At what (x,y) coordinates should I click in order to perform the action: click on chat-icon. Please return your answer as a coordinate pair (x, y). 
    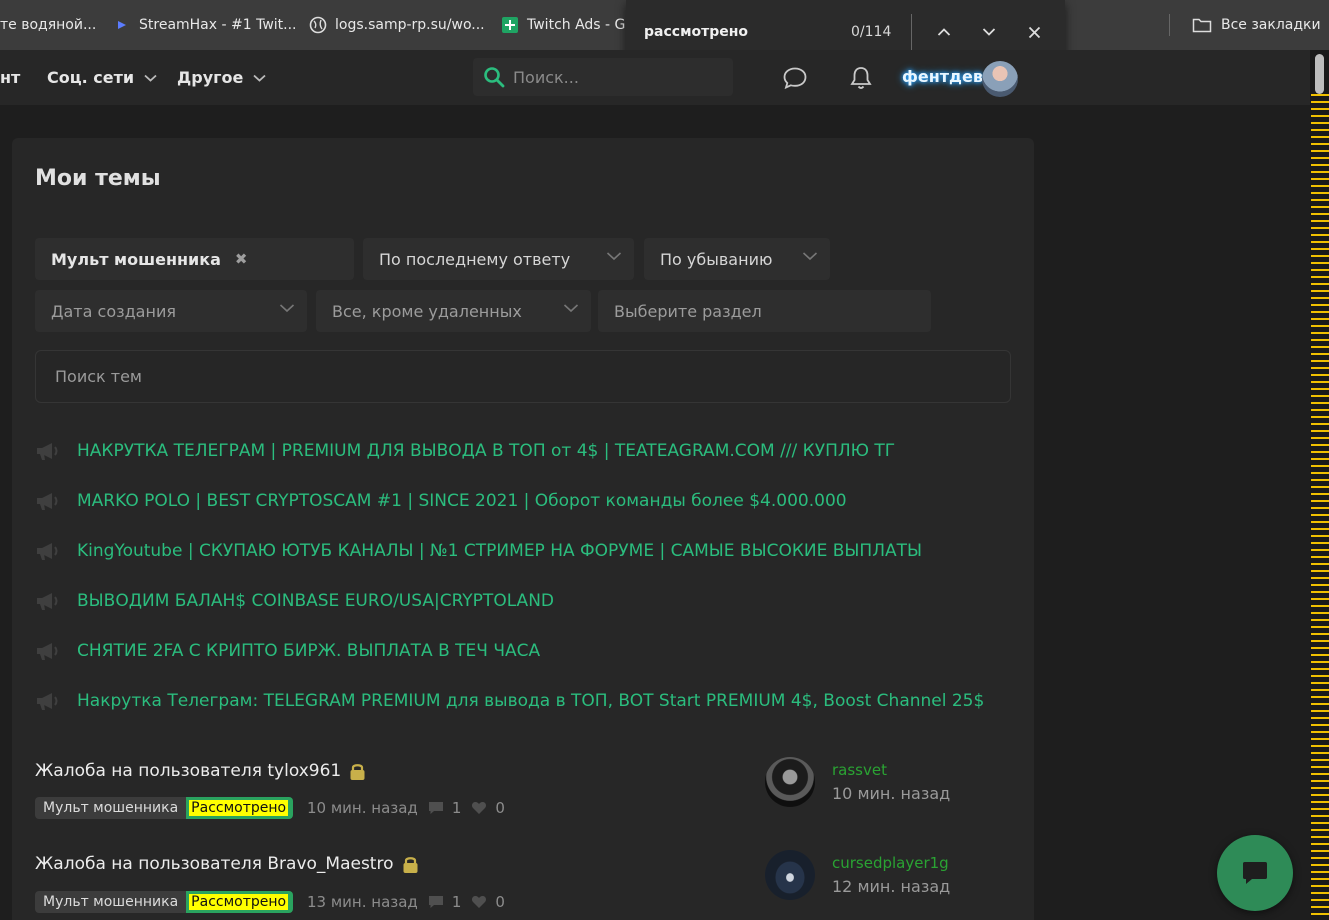
    Looking at the image, I should click on (1255, 873).